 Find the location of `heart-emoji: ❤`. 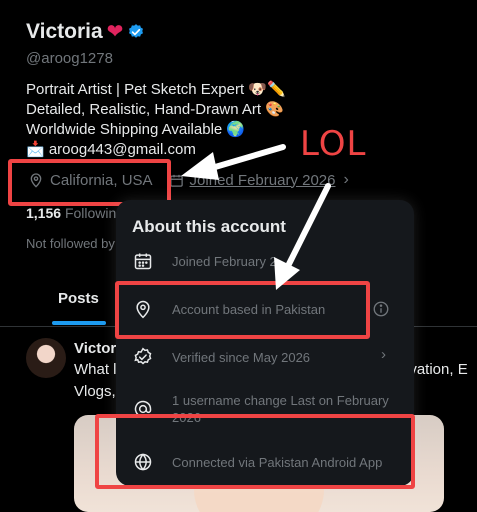

heart-emoji: ❤ is located at coordinates (115, 32).